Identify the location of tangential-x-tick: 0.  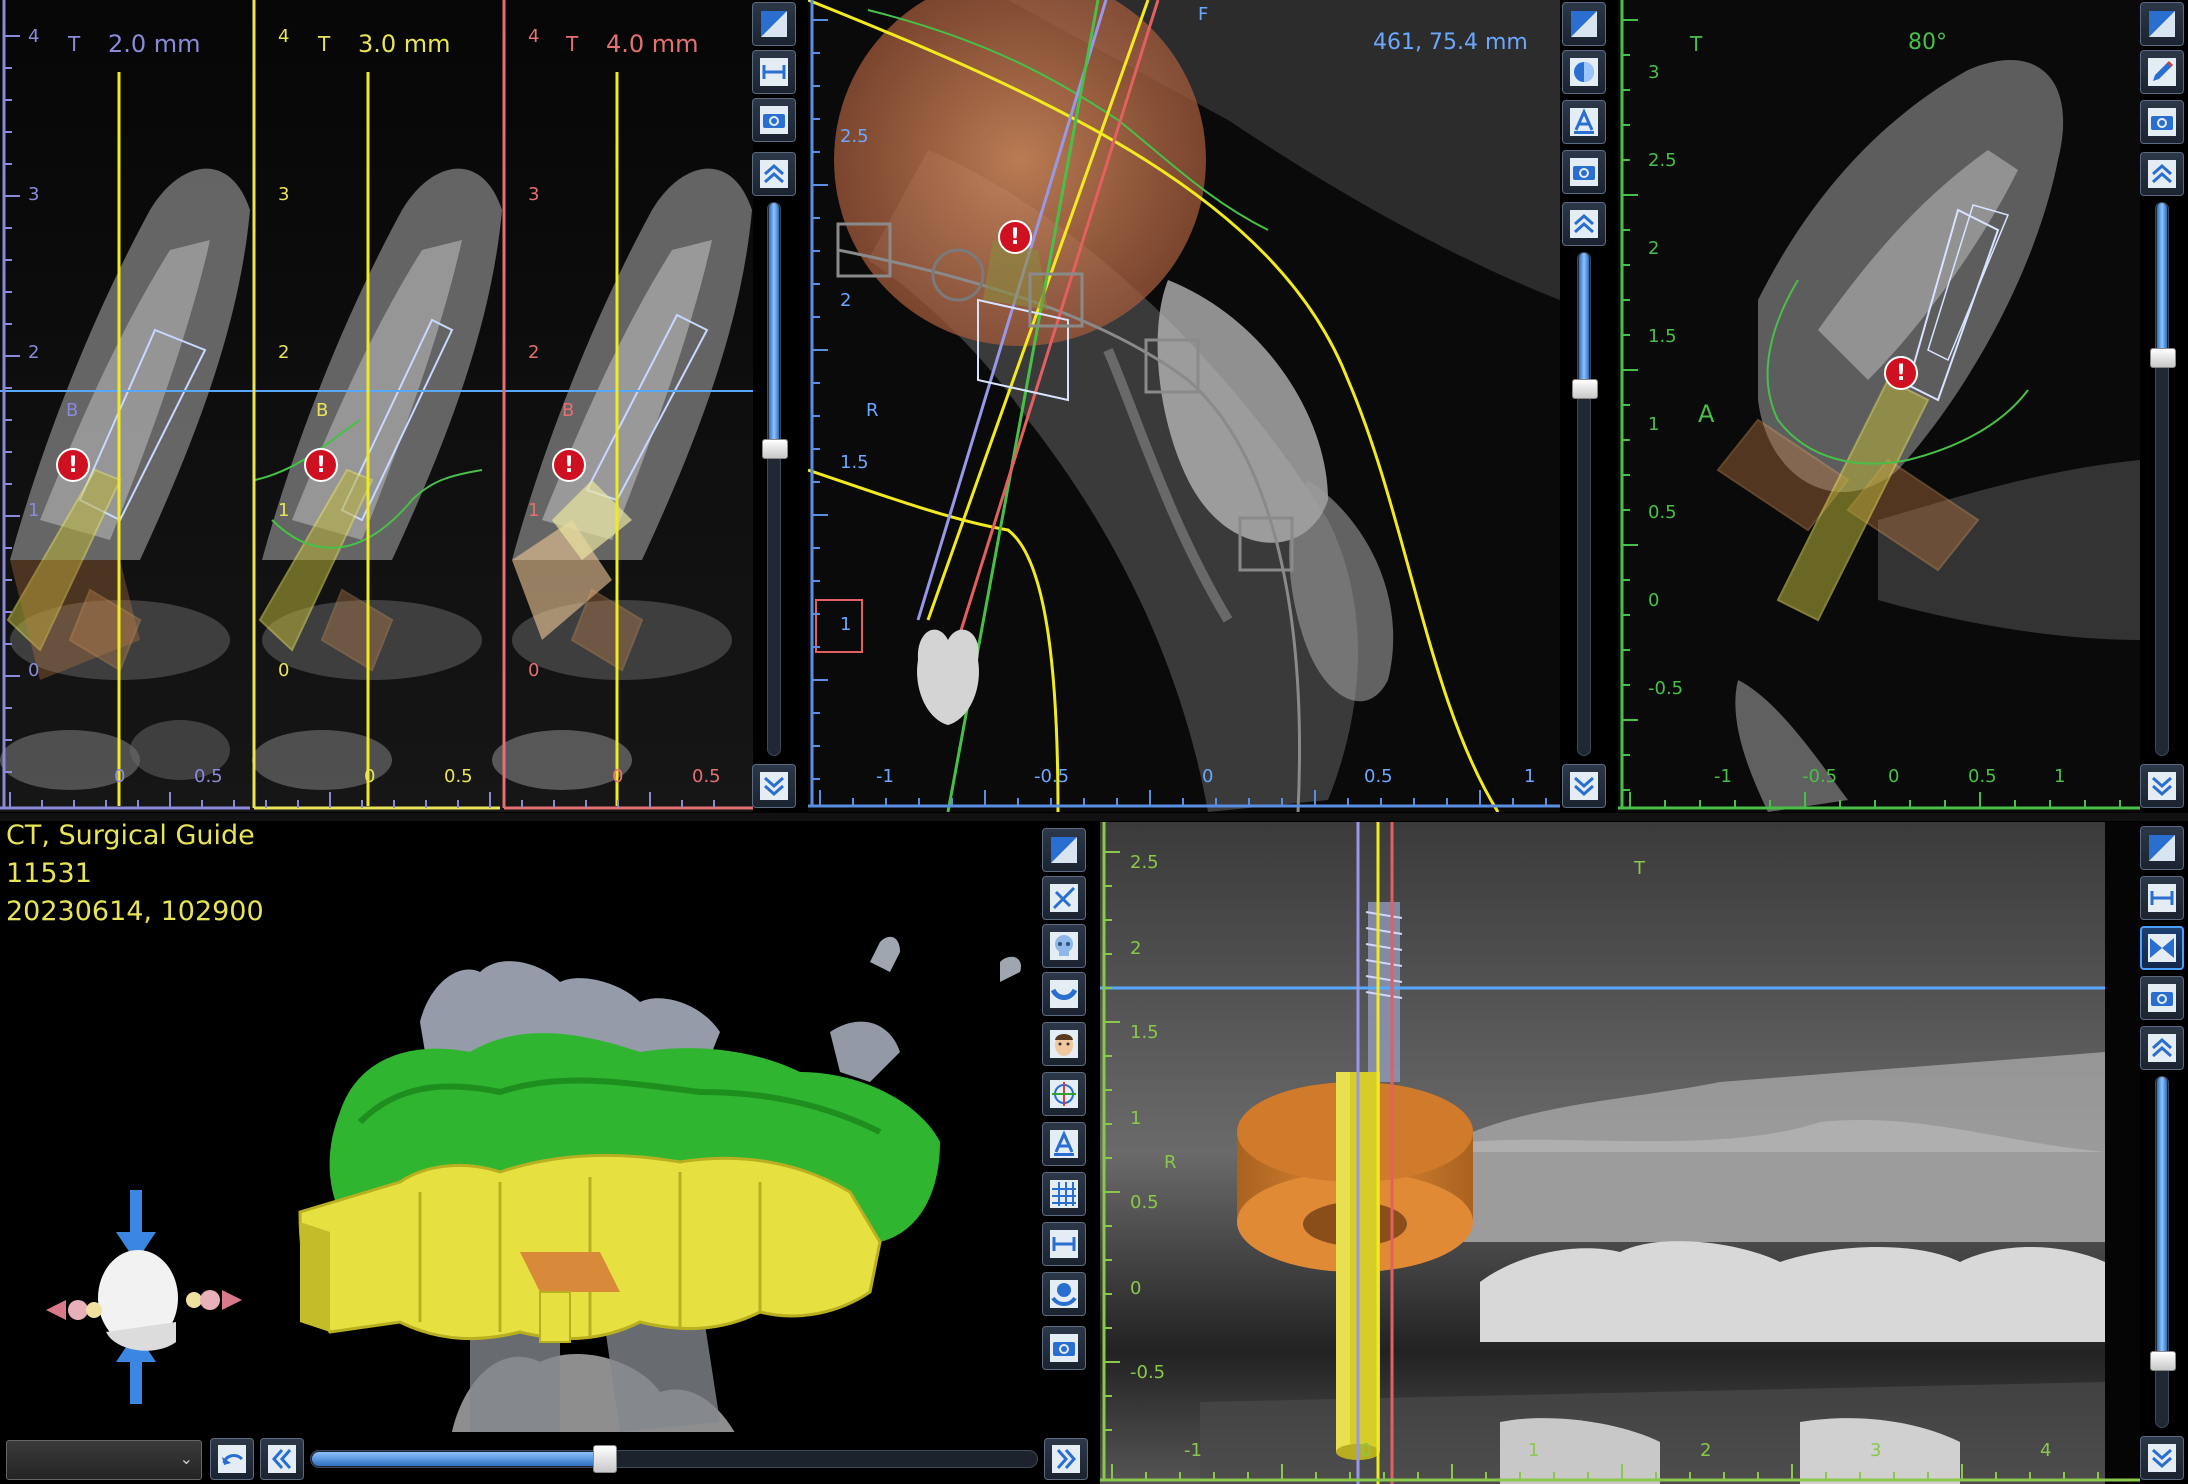
(1894, 776).